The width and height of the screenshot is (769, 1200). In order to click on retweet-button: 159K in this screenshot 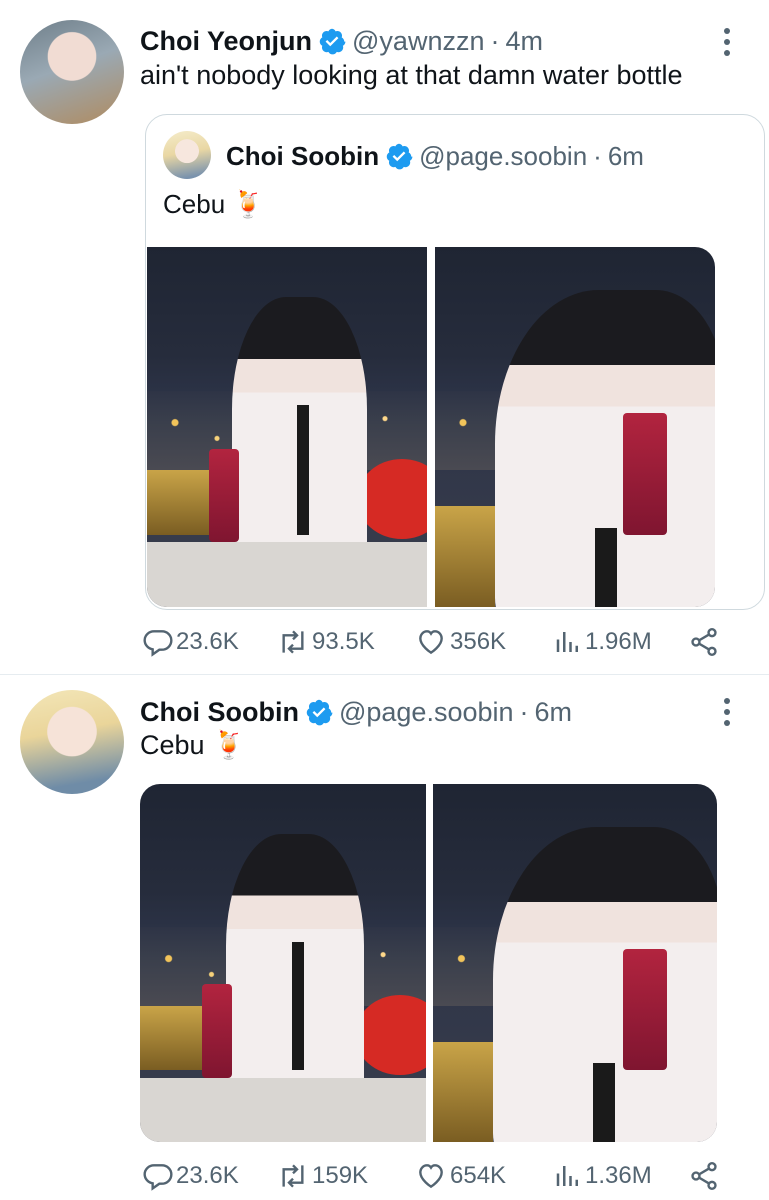, I will do `click(322, 1176)`.